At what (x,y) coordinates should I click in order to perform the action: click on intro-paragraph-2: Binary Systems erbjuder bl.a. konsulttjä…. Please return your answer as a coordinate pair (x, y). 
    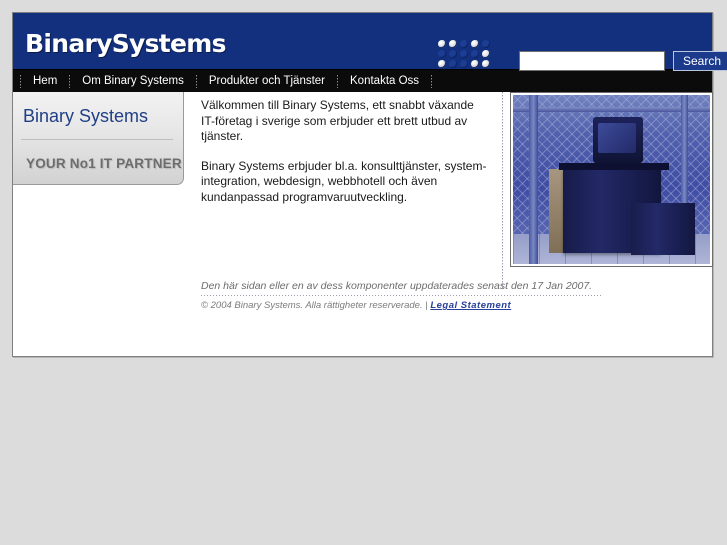
    Looking at the image, I should click on (344, 181).